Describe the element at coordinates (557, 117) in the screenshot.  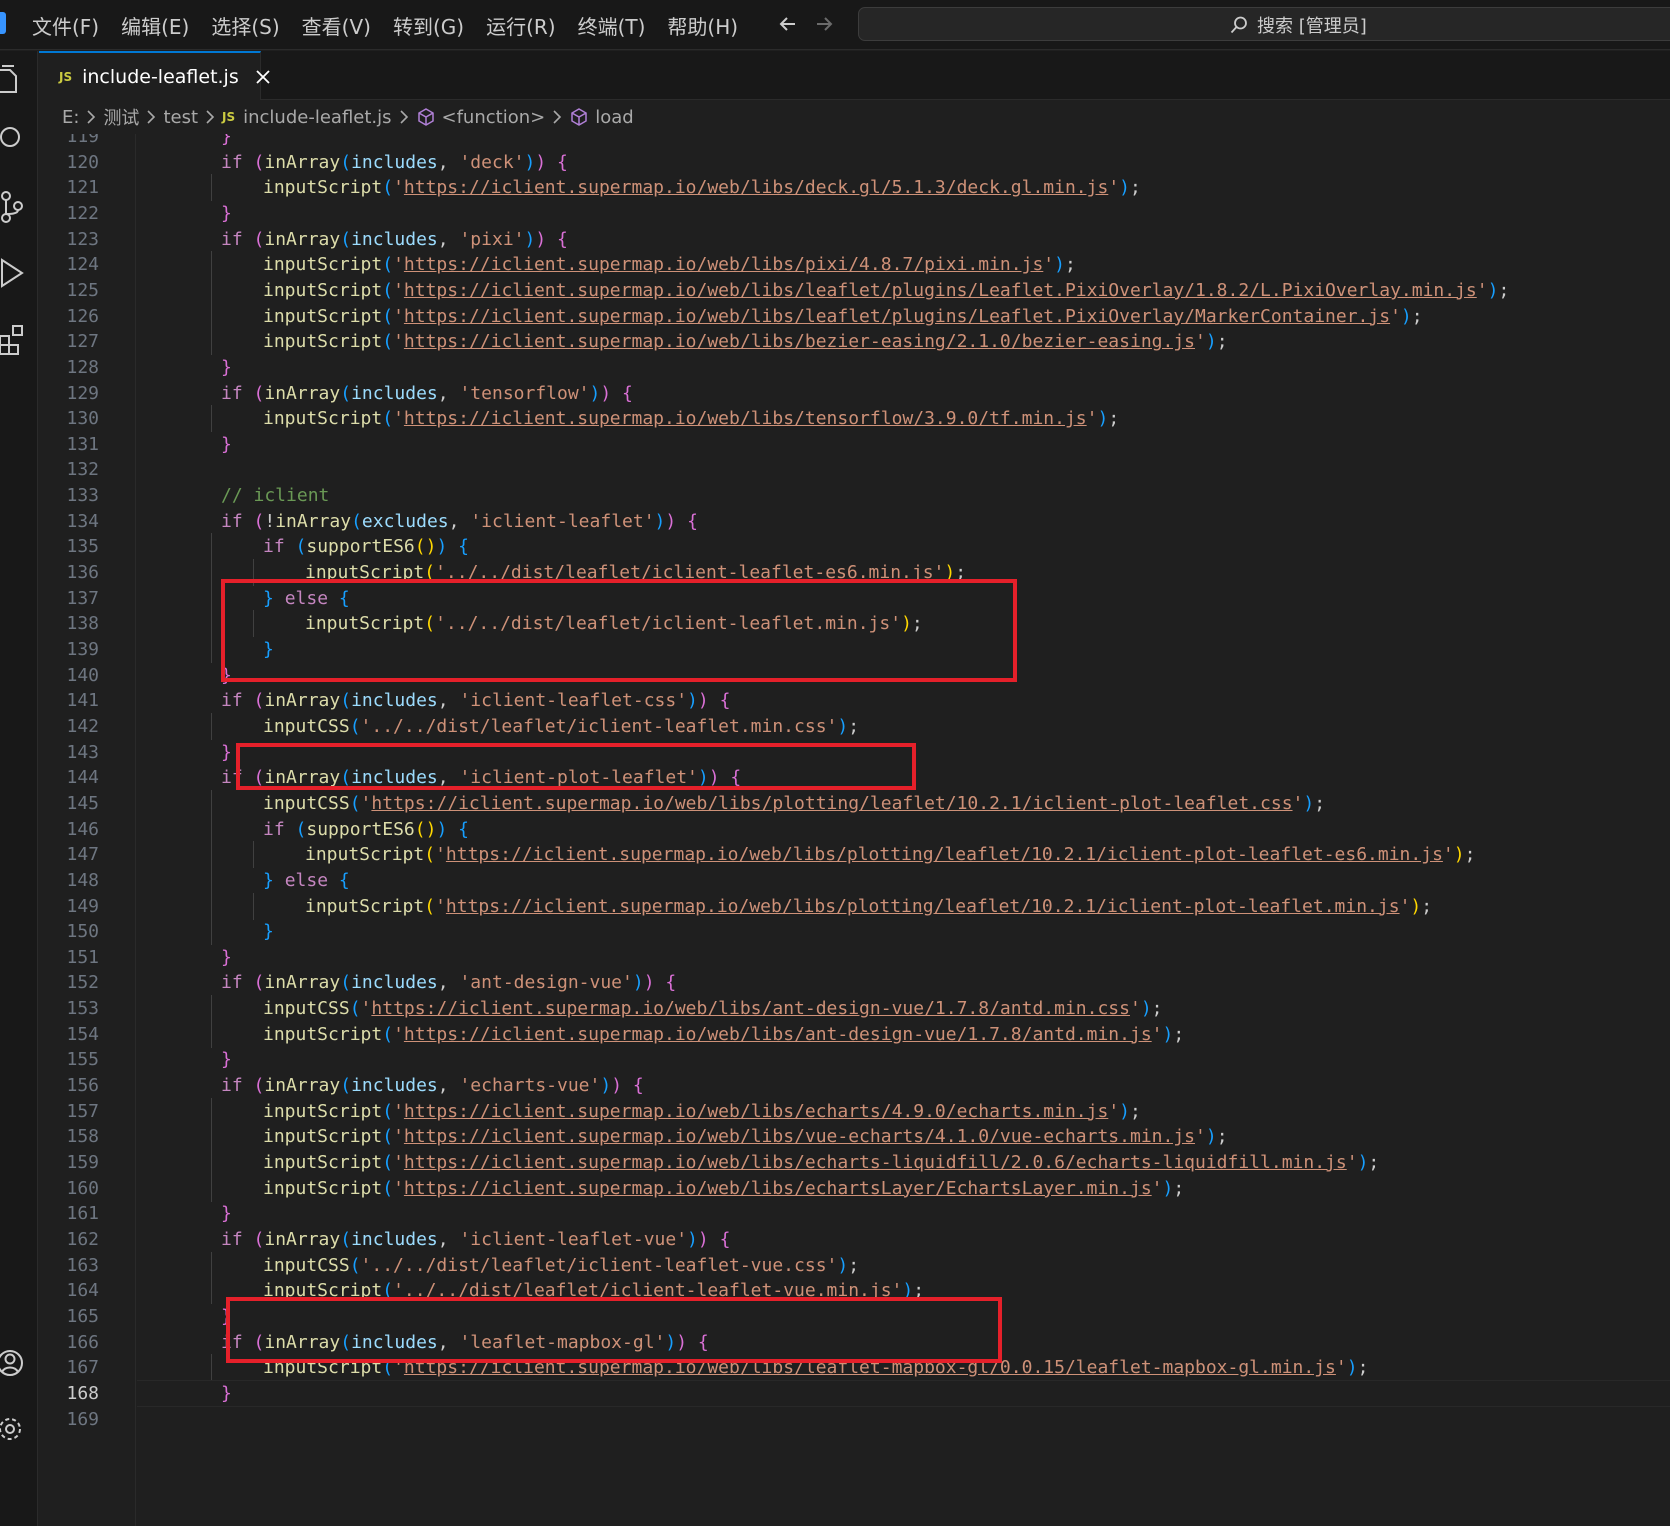
I see `chevron-right-icon` at that location.